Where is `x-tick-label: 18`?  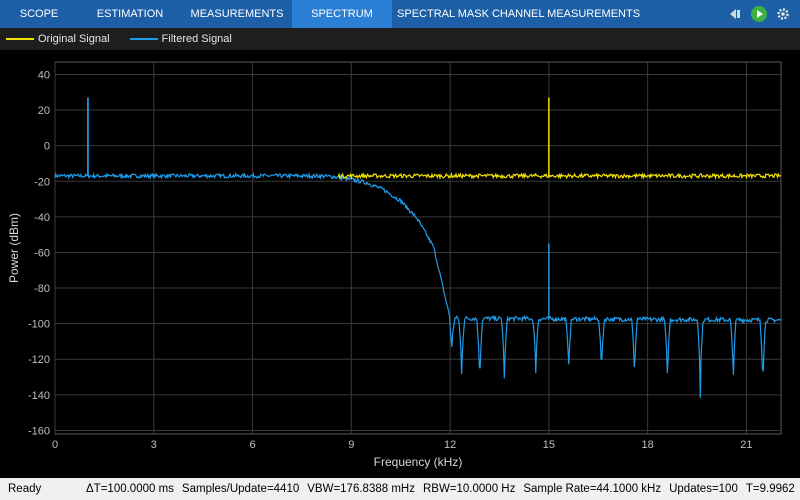 x-tick-label: 18 is located at coordinates (648, 445).